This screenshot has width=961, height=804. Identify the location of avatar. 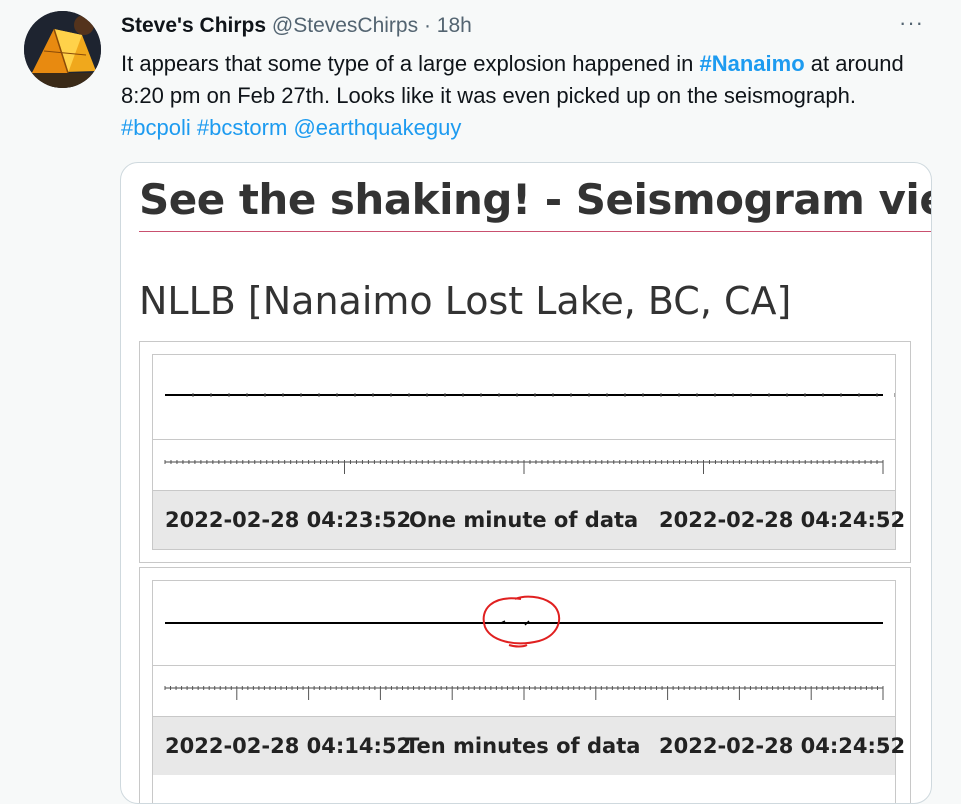
(62, 49).